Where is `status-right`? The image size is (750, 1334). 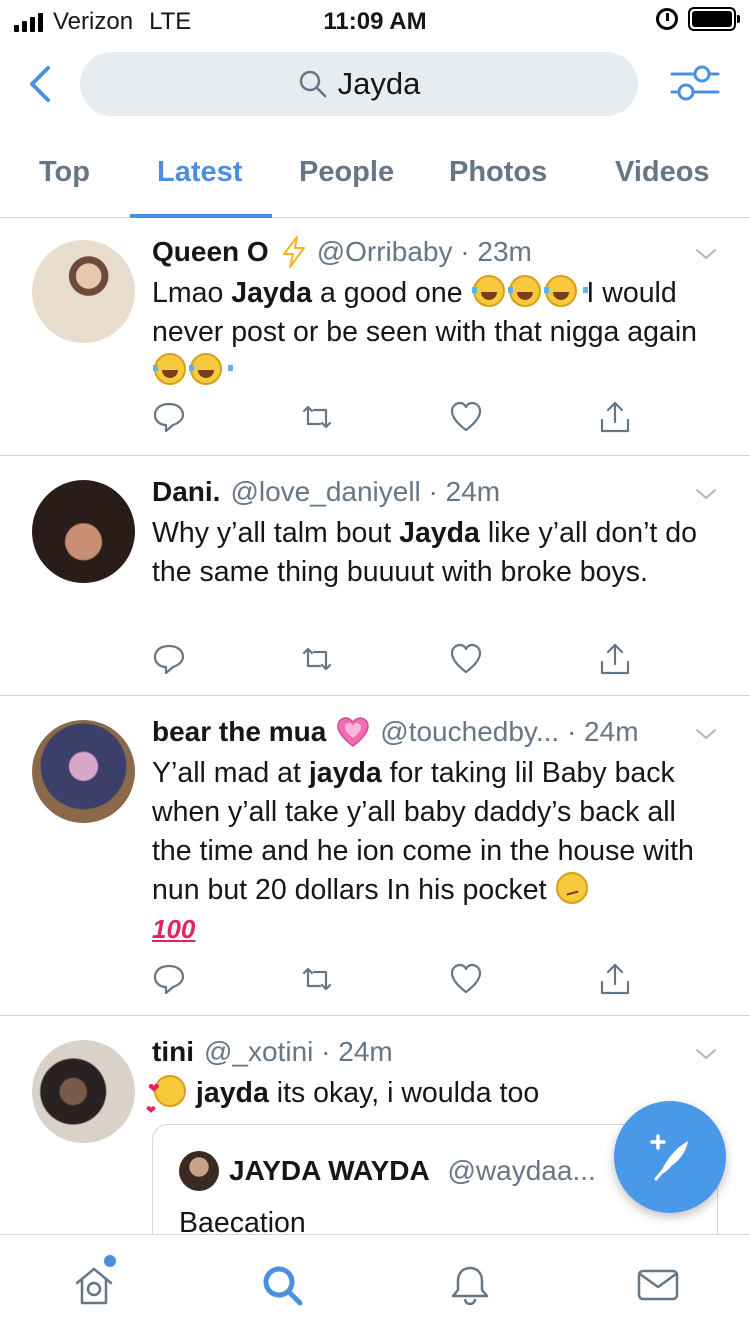
status-right is located at coordinates (698, 19).